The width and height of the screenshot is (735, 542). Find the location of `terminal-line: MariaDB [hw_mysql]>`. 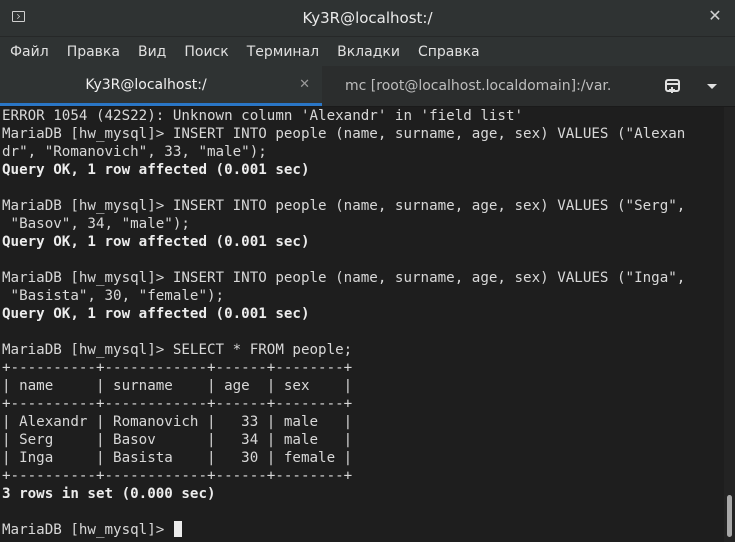

terminal-line: MariaDB [hw_mysql]> is located at coordinates (92, 530).